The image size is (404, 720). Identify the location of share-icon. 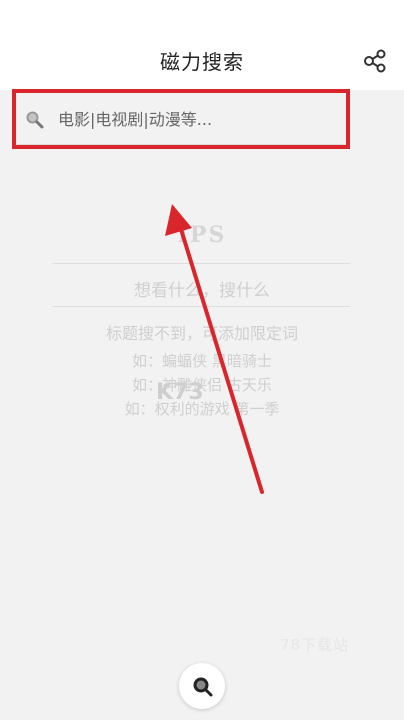
(375, 61).